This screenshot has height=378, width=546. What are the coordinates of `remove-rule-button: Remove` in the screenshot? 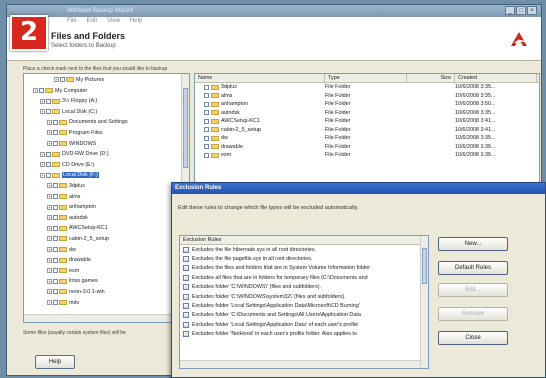 It's located at (473, 314).